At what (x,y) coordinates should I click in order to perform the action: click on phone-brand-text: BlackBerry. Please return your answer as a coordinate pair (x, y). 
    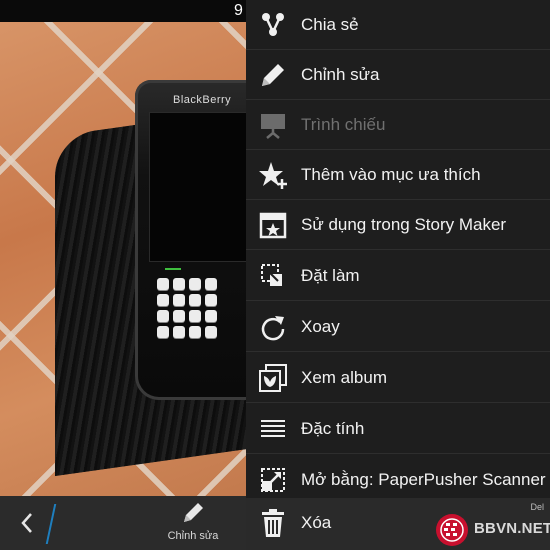
    Looking at the image, I should click on (202, 100).